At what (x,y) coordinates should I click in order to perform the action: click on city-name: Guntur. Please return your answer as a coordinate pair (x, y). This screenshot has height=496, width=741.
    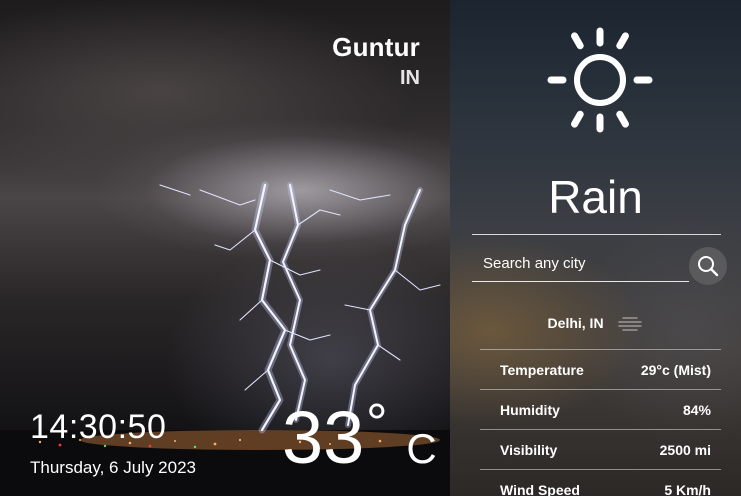
    Looking at the image, I should click on (376, 47).